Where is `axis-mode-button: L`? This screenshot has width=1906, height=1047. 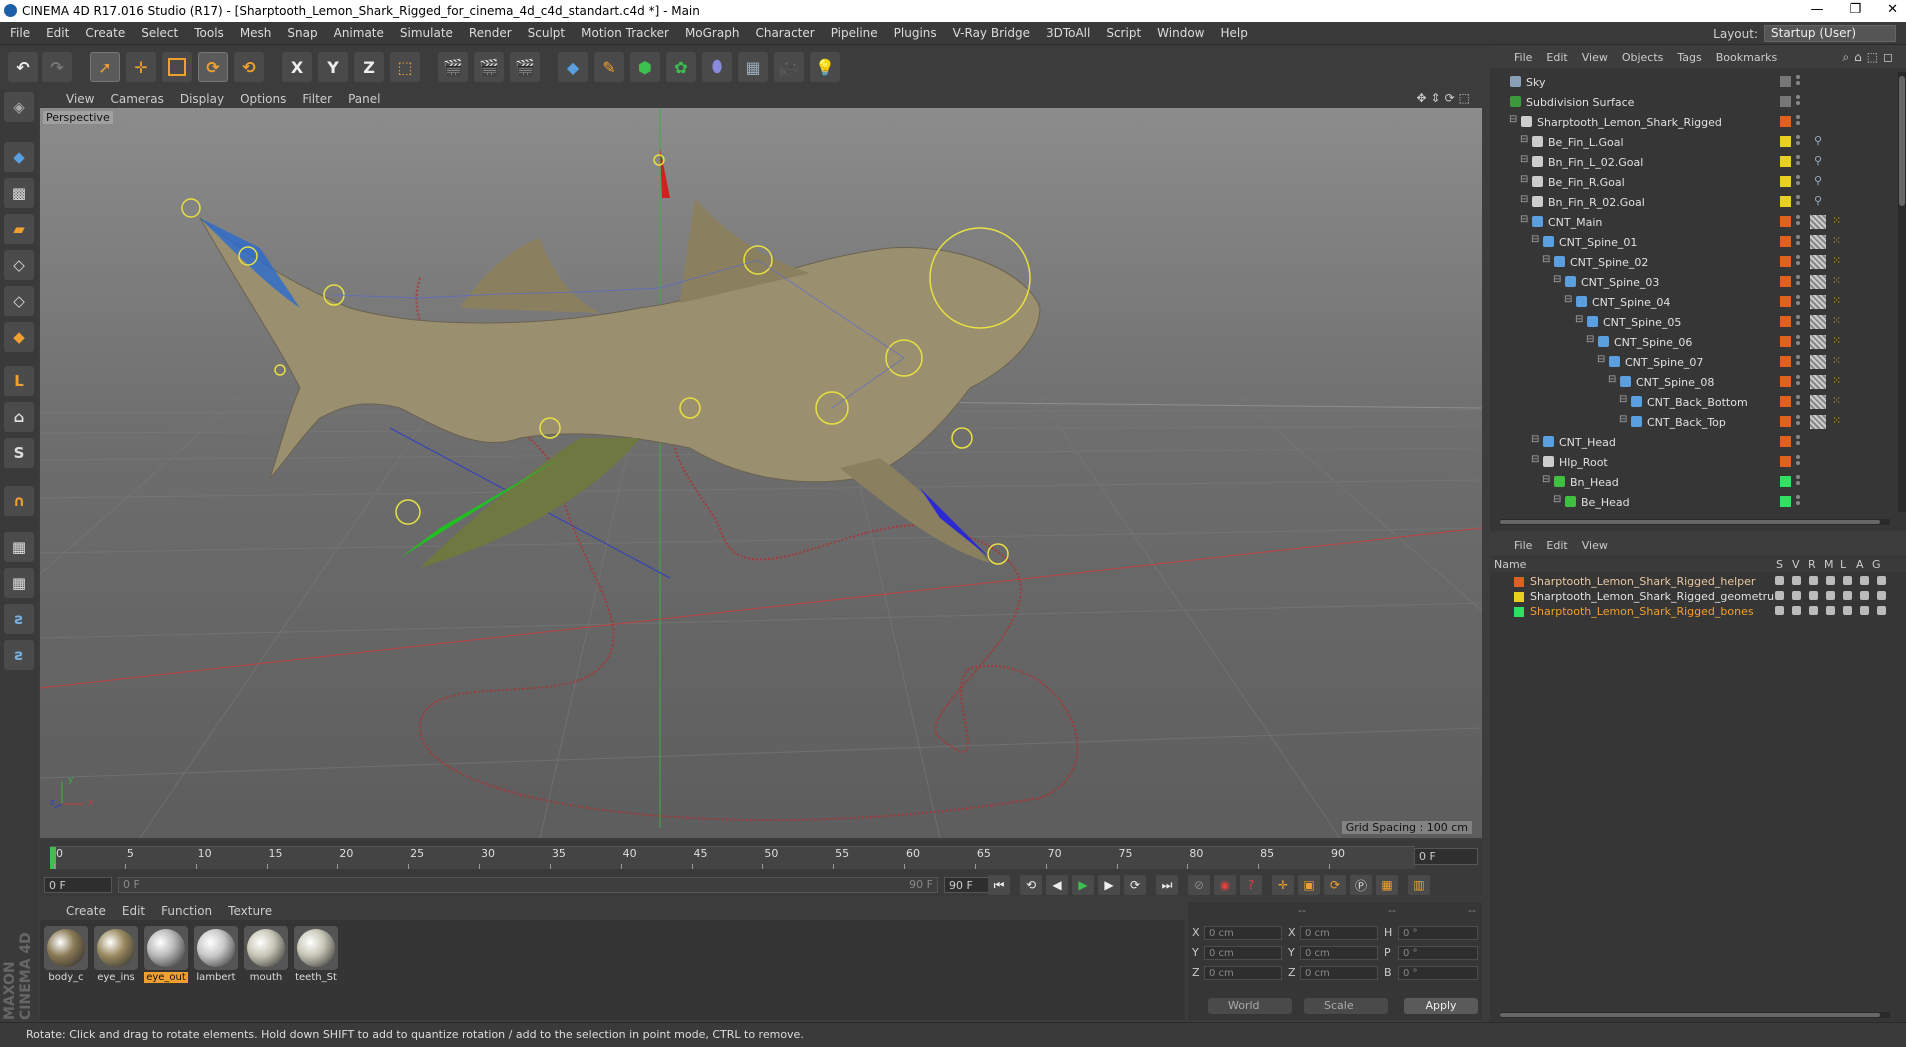 axis-mode-button: L is located at coordinates (19, 381).